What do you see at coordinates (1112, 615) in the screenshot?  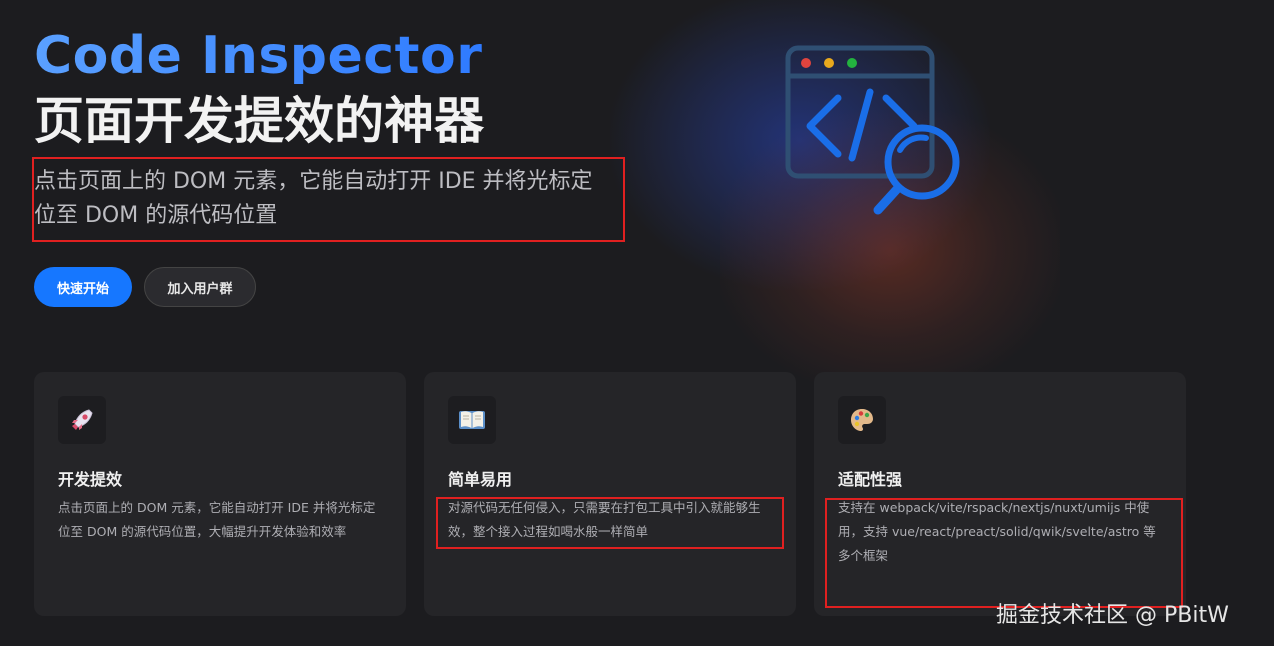 I see `watermark: 掘金技术社区 @ PBitW` at bounding box center [1112, 615].